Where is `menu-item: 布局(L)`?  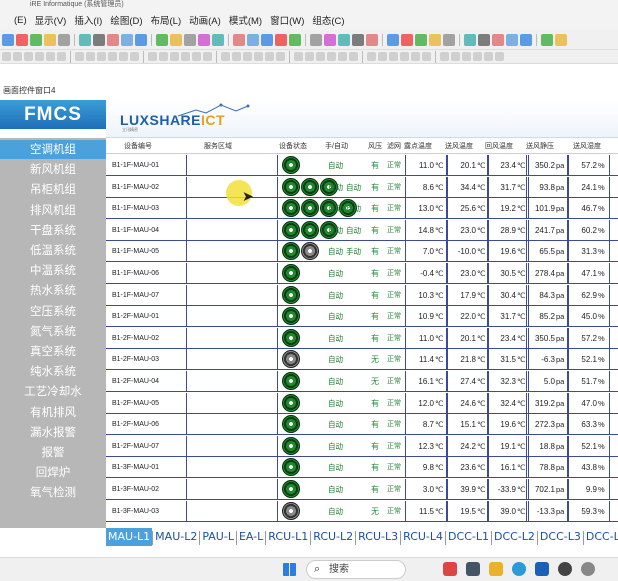 menu-item: 布局(L) is located at coordinates (166, 20).